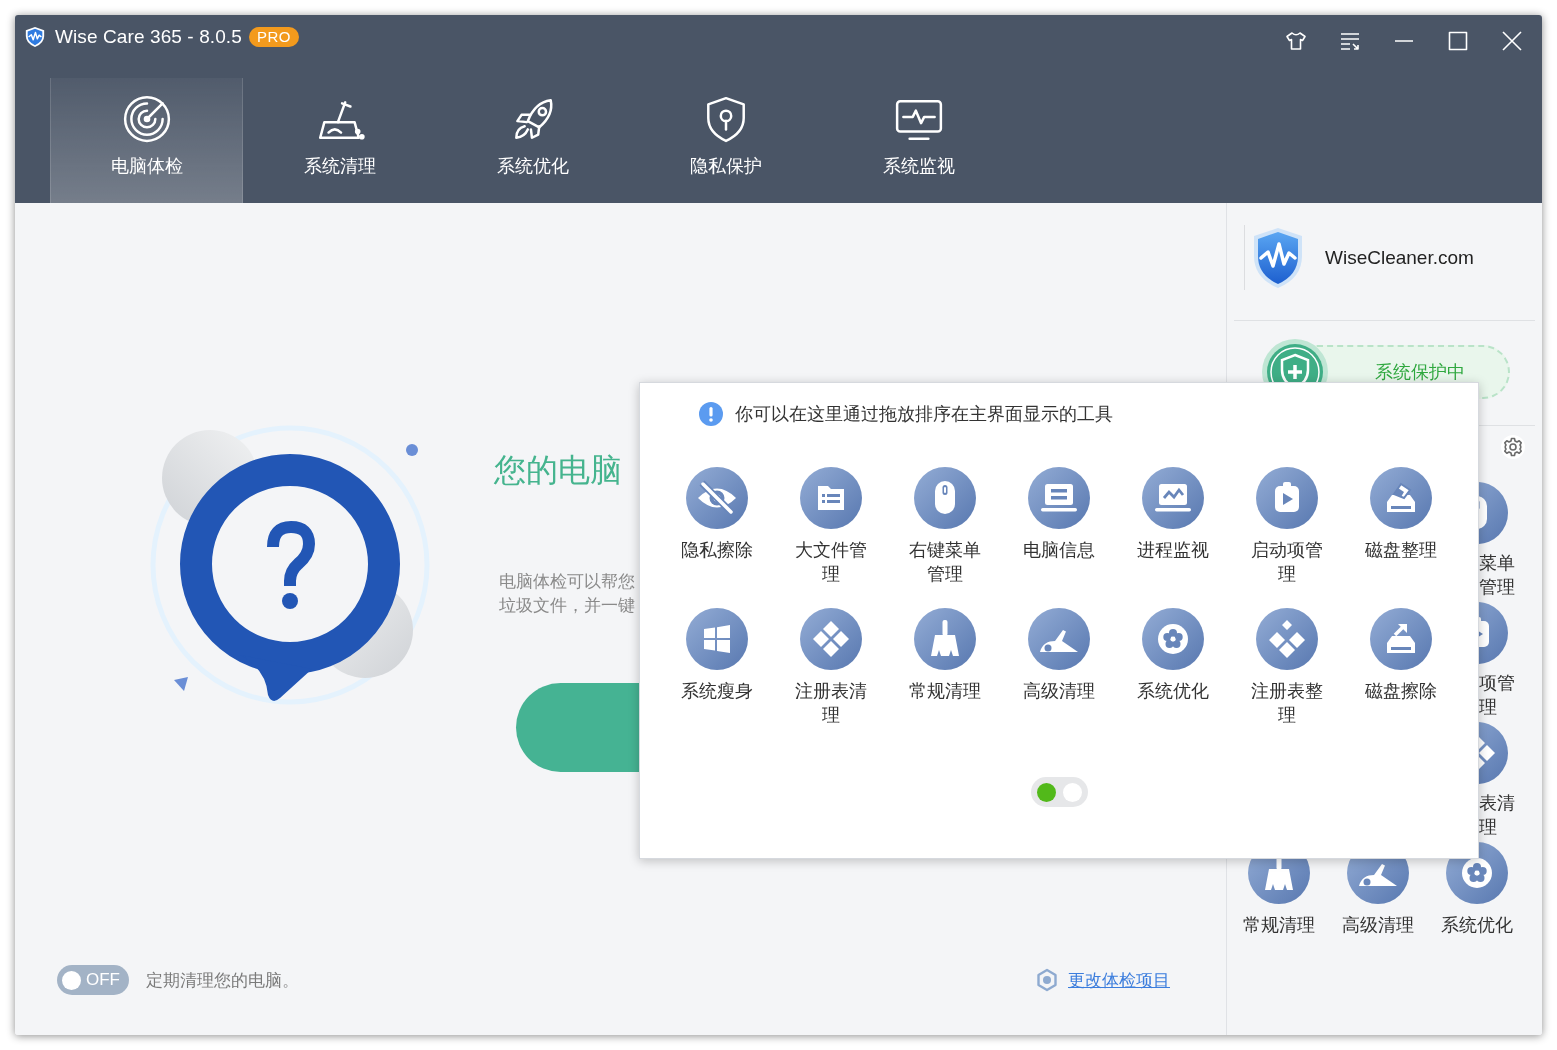 Image resolution: width=1557 pixels, height=1050 pixels. What do you see at coordinates (567, 582) in the screenshot?
I see `description-line: 电脑体检可以帮您` at bounding box center [567, 582].